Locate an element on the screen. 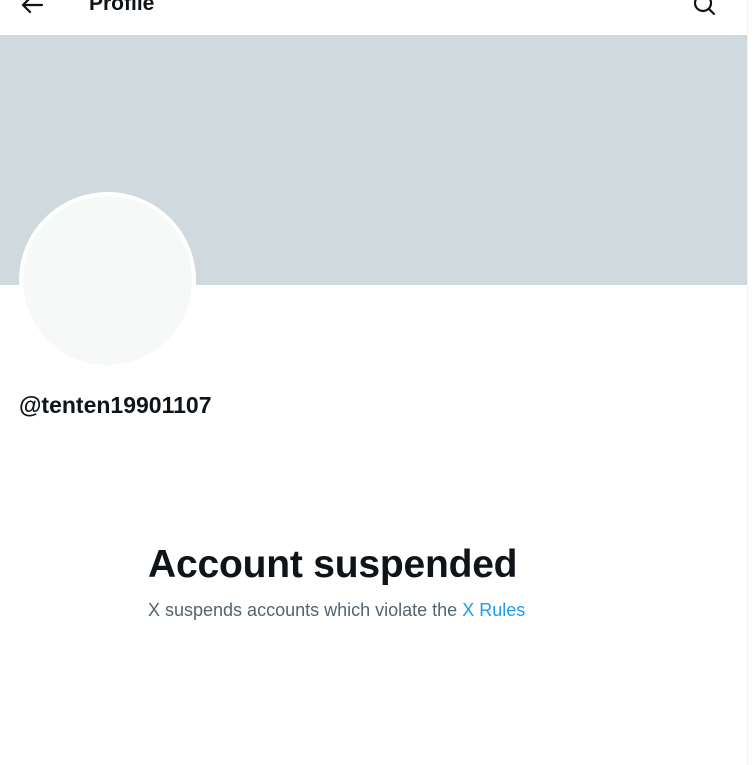 The height and width of the screenshot is (765, 754). search-button is located at coordinates (704, 8).